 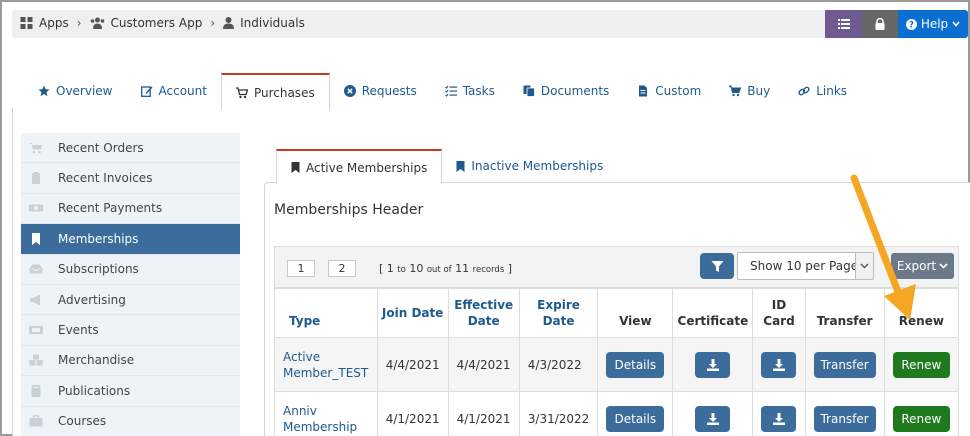 I want to click on tab-requests-label: Requests, so click(x=389, y=91).